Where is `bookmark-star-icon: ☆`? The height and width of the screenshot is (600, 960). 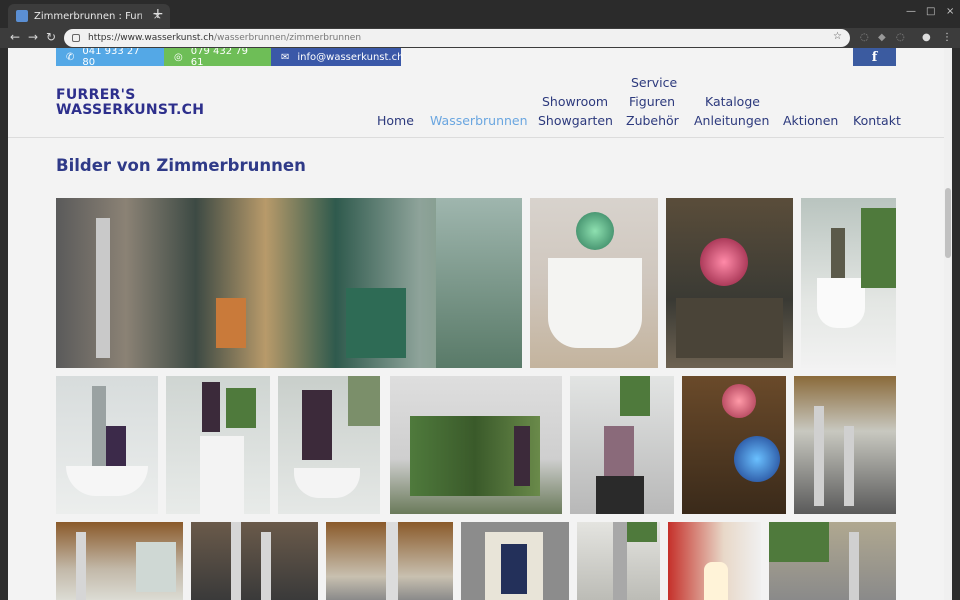
bookmark-star-icon: ☆ is located at coordinates (837, 36).